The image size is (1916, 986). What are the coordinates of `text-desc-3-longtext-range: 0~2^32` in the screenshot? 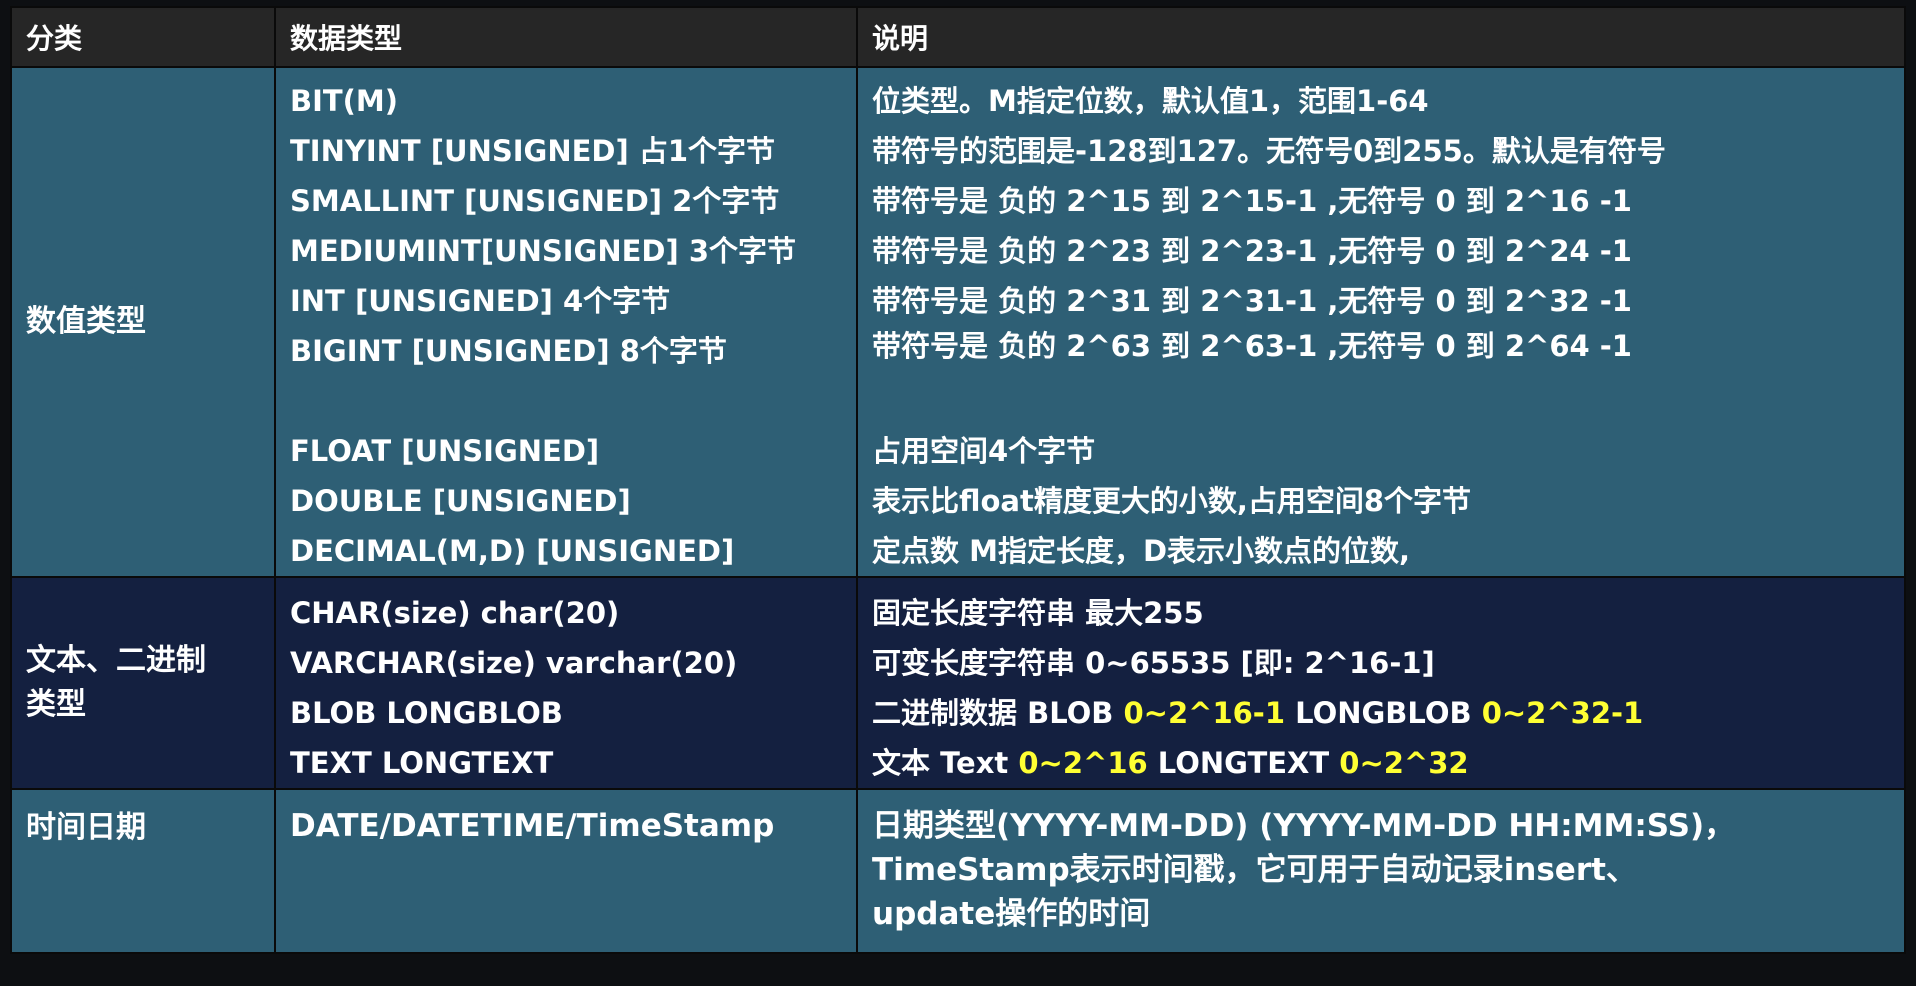 It's located at (1404, 763).